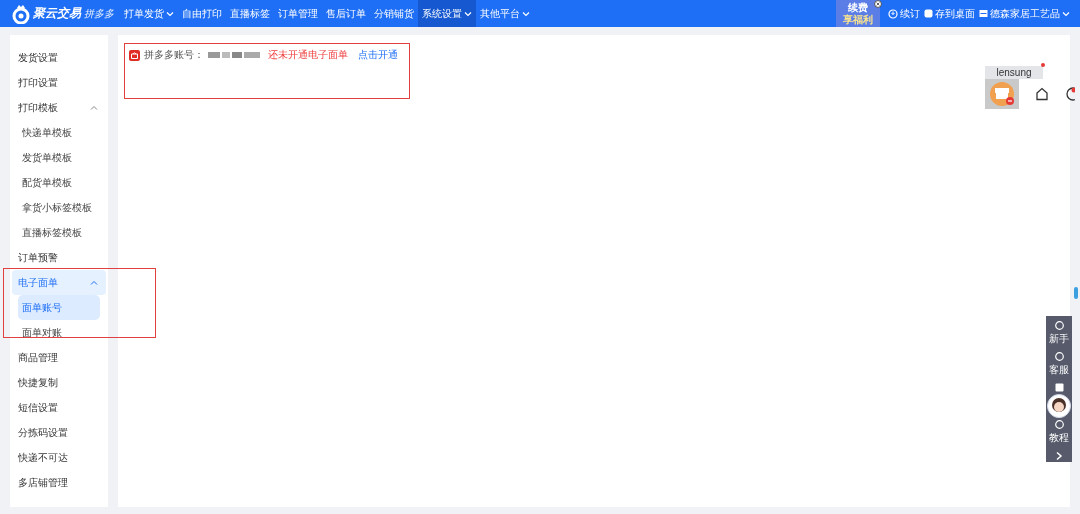  Describe the element at coordinates (59, 407) in the screenshot. I see `sidebar-item: 短信设置` at that location.